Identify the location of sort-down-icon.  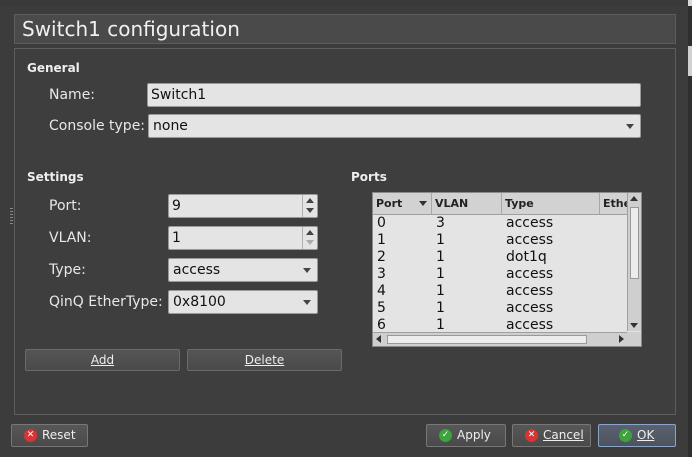
(423, 203).